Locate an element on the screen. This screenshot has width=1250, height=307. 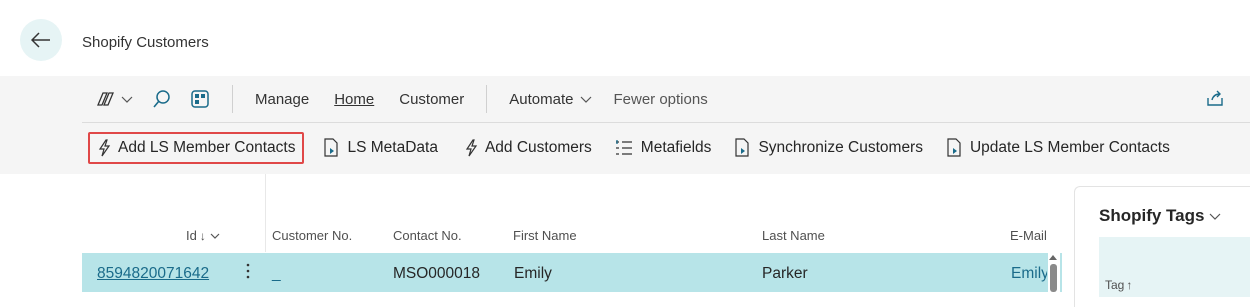
add-ls-member-contacts-button: Add LS Member Contacts is located at coordinates (196, 148).